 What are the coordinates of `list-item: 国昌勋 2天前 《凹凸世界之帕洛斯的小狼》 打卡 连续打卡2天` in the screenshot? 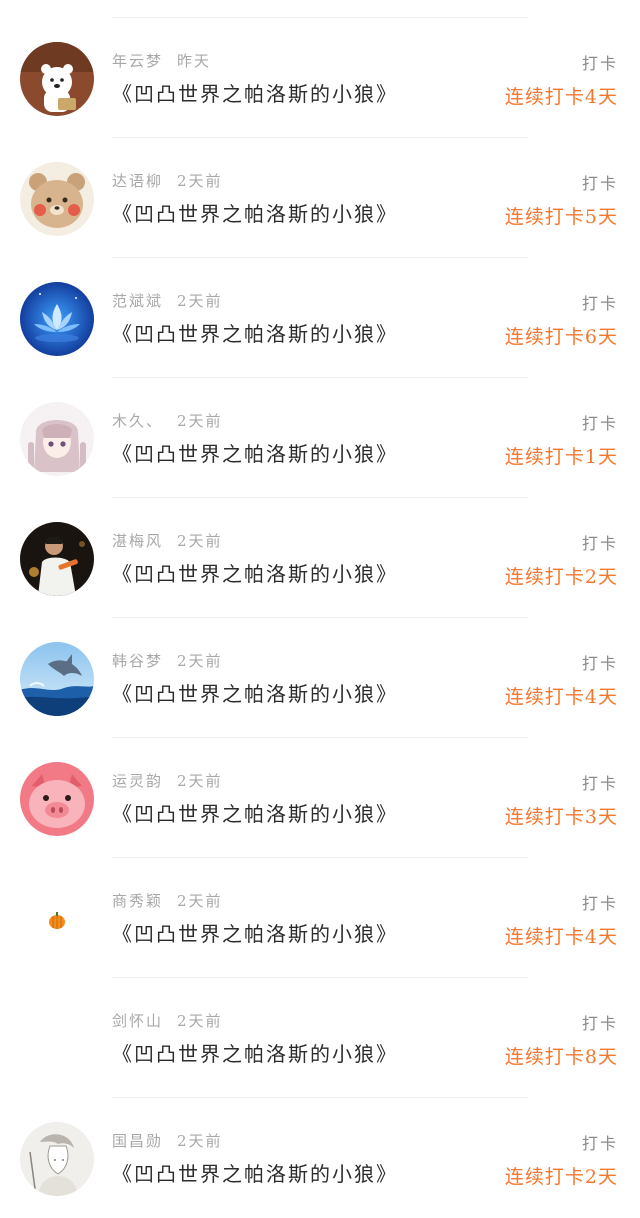 It's located at (320, 1158).